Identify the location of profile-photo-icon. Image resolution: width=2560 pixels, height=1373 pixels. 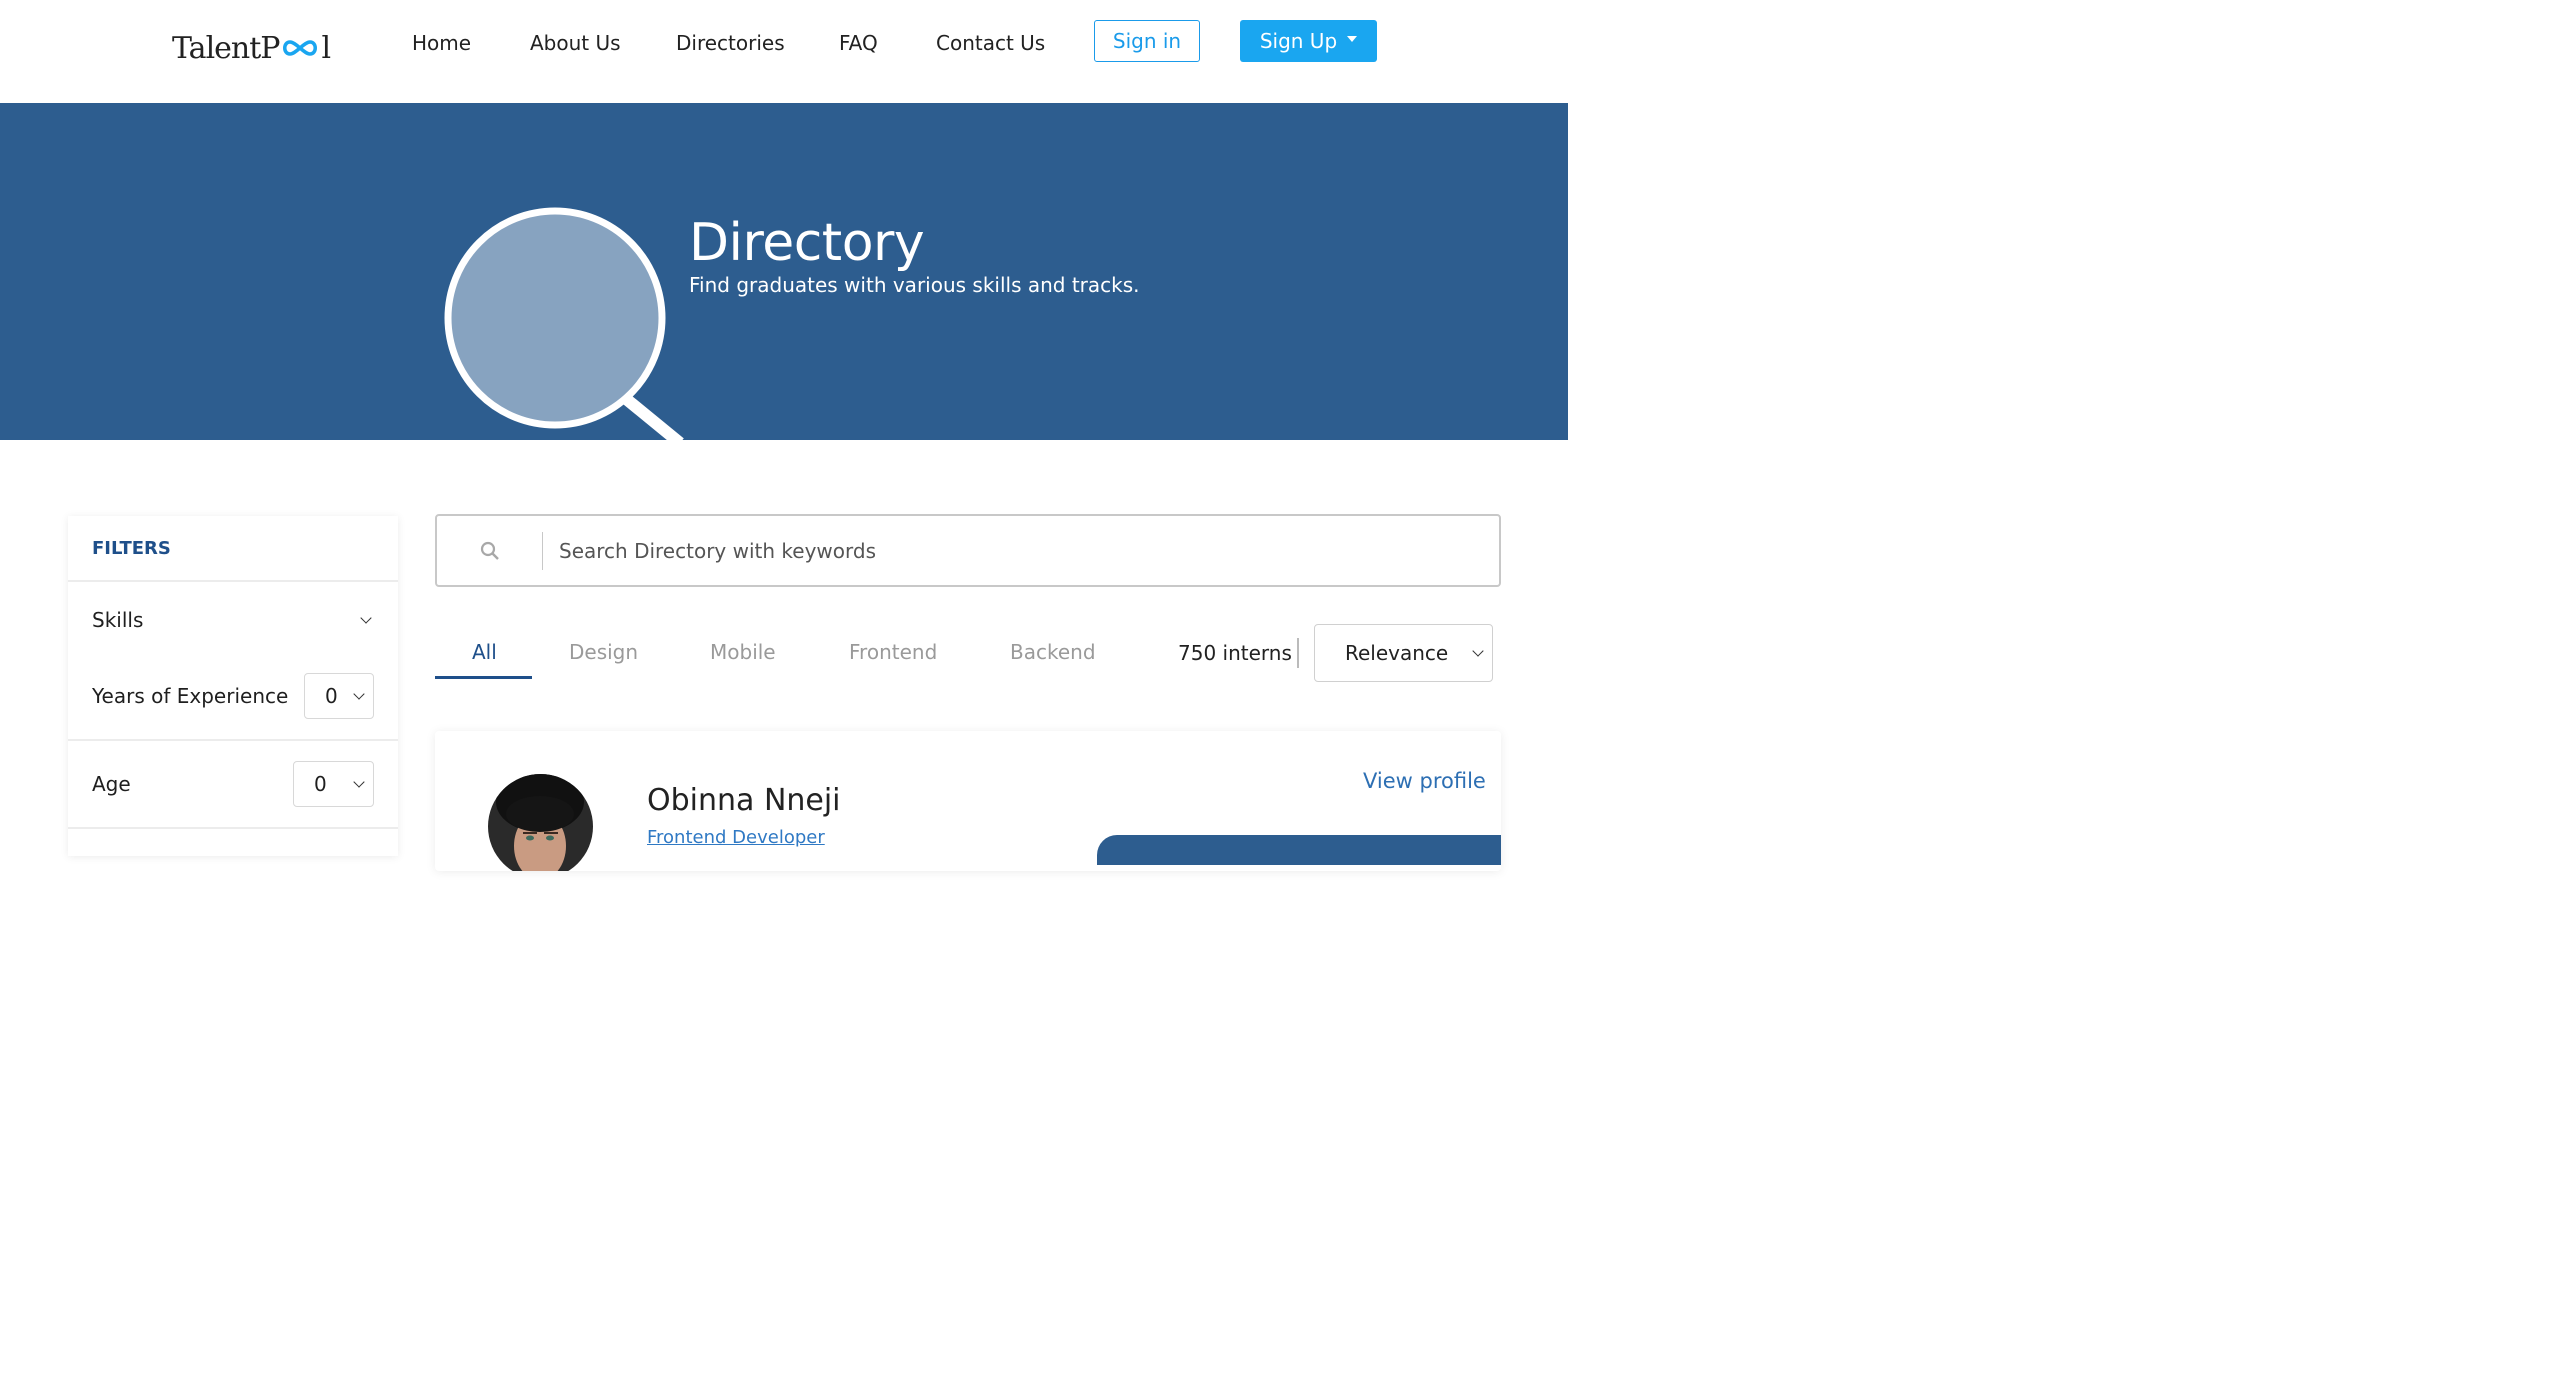
(540, 822).